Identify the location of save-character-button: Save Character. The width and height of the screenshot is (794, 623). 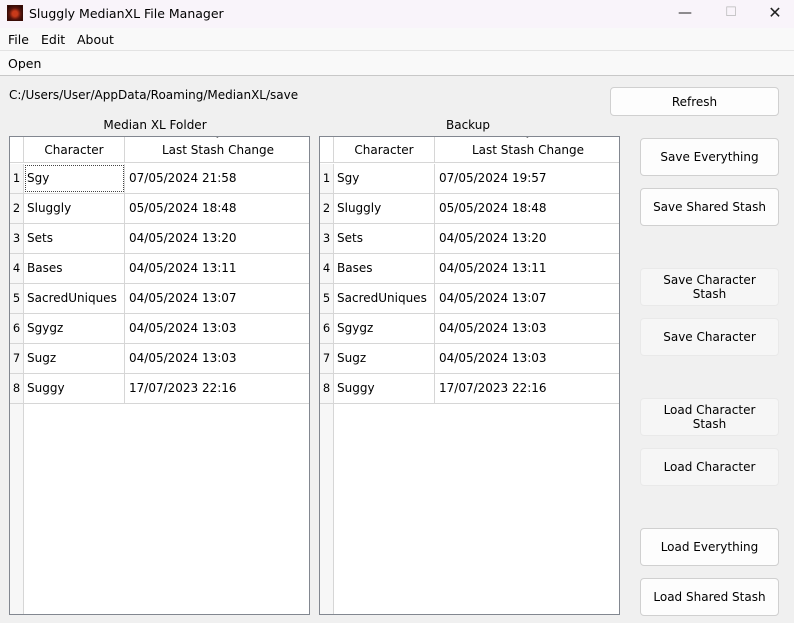
(709, 337).